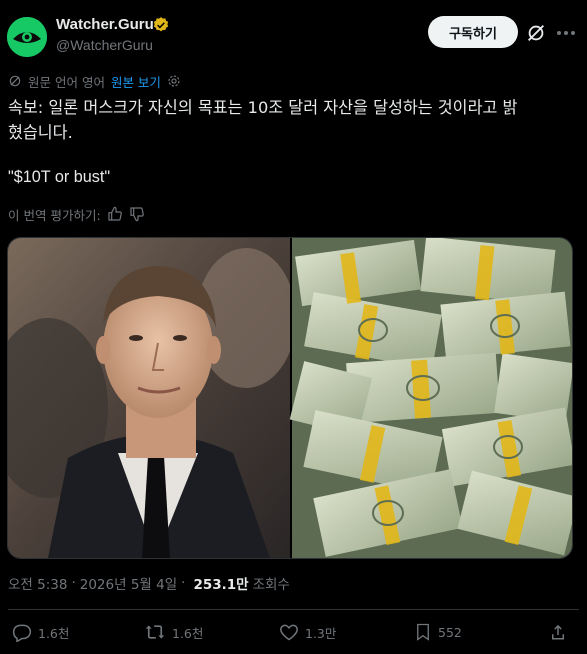 This screenshot has width=587, height=654. What do you see at coordinates (221, 585) in the screenshot?
I see `views-count: 253.1만` at bounding box center [221, 585].